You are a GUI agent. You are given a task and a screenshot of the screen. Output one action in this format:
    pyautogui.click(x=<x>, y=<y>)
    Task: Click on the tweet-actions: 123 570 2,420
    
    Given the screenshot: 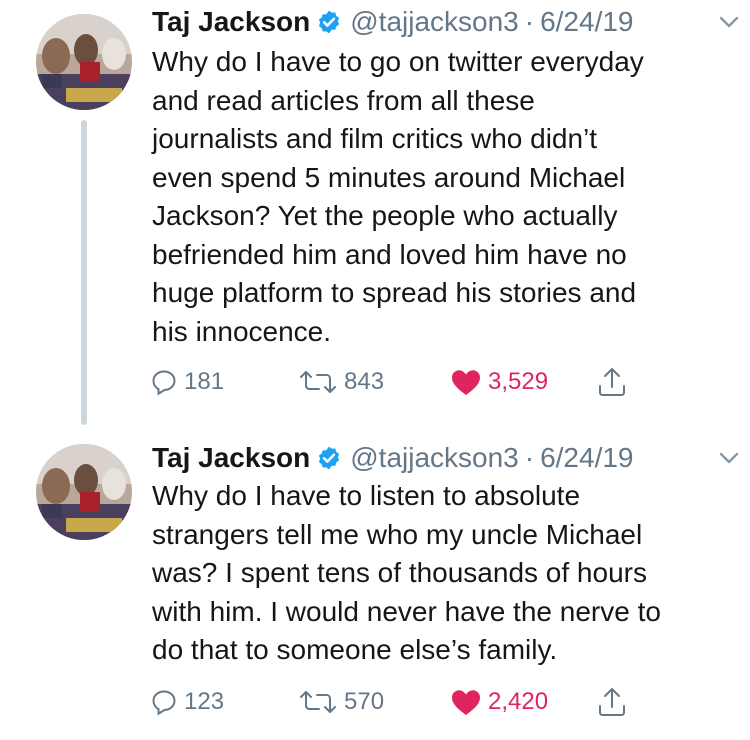 What is the action you would take?
    pyautogui.click(x=400, y=702)
    